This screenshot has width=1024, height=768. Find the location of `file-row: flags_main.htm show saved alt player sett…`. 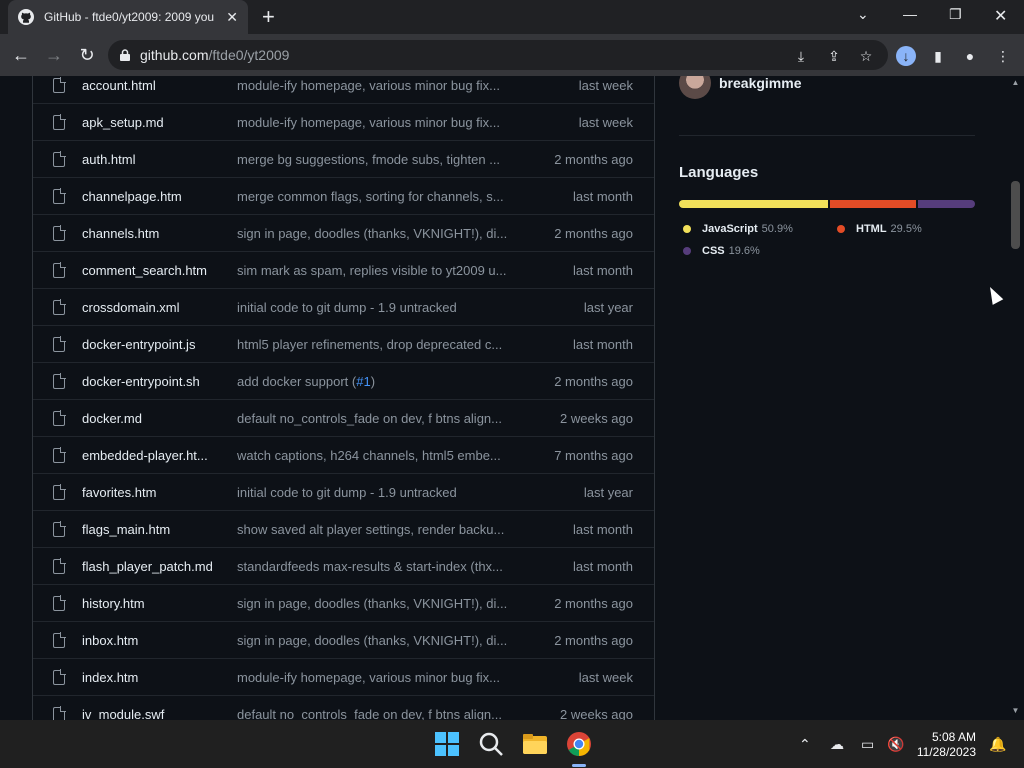

file-row: flags_main.htm show saved alt player sett… is located at coordinates (343, 528).